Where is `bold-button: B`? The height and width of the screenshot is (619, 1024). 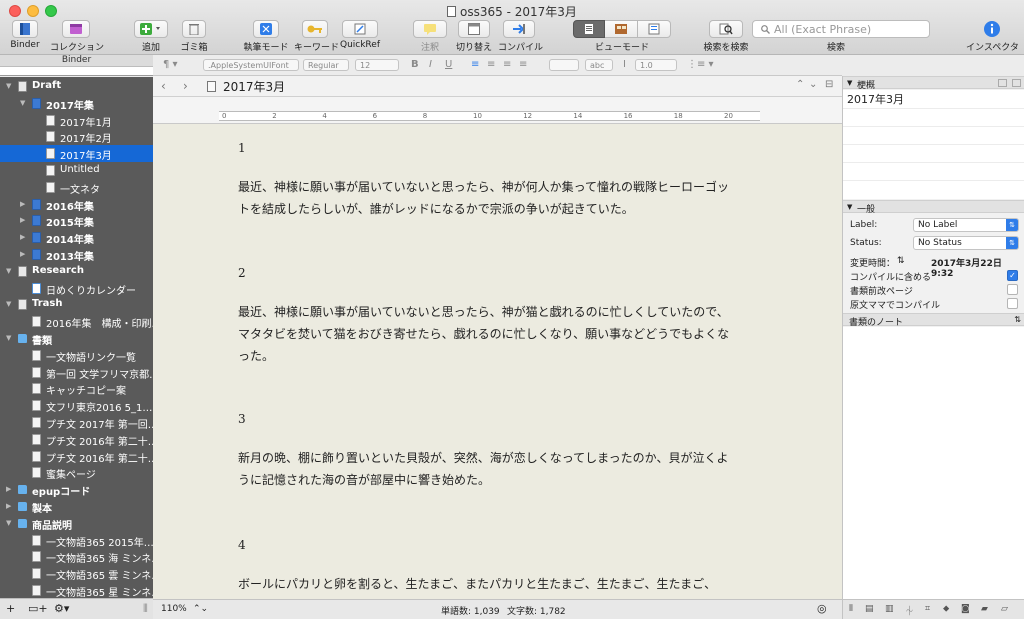
bold-button: B is located at coordinates (415, 65).